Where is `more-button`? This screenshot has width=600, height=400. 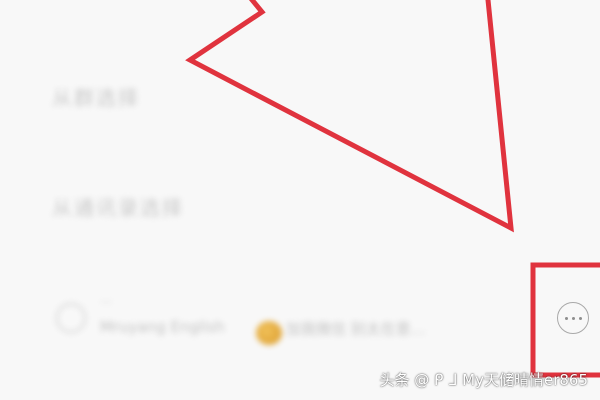 more-button is located at coordinates (573, 318).